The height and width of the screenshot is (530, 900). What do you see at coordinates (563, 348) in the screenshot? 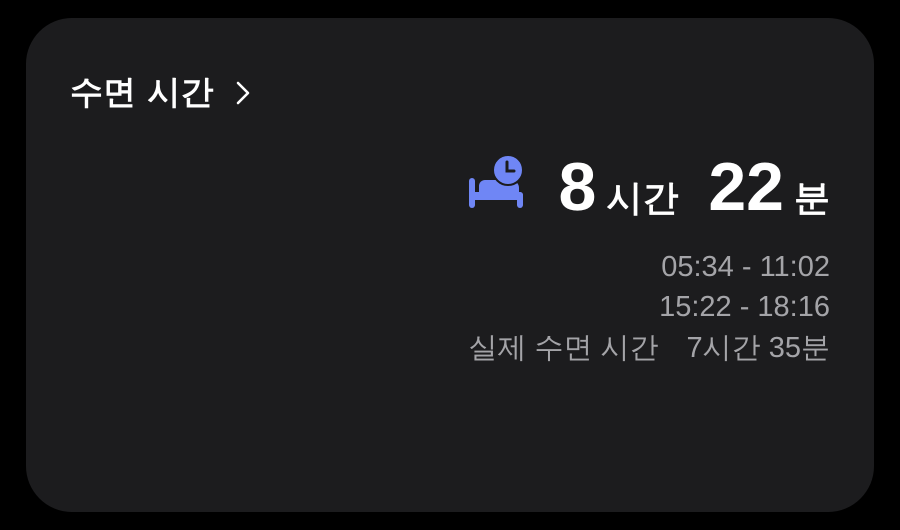
I see `actual-sleep-label: 실제 수면 시간` at bounding box center [563, 348].